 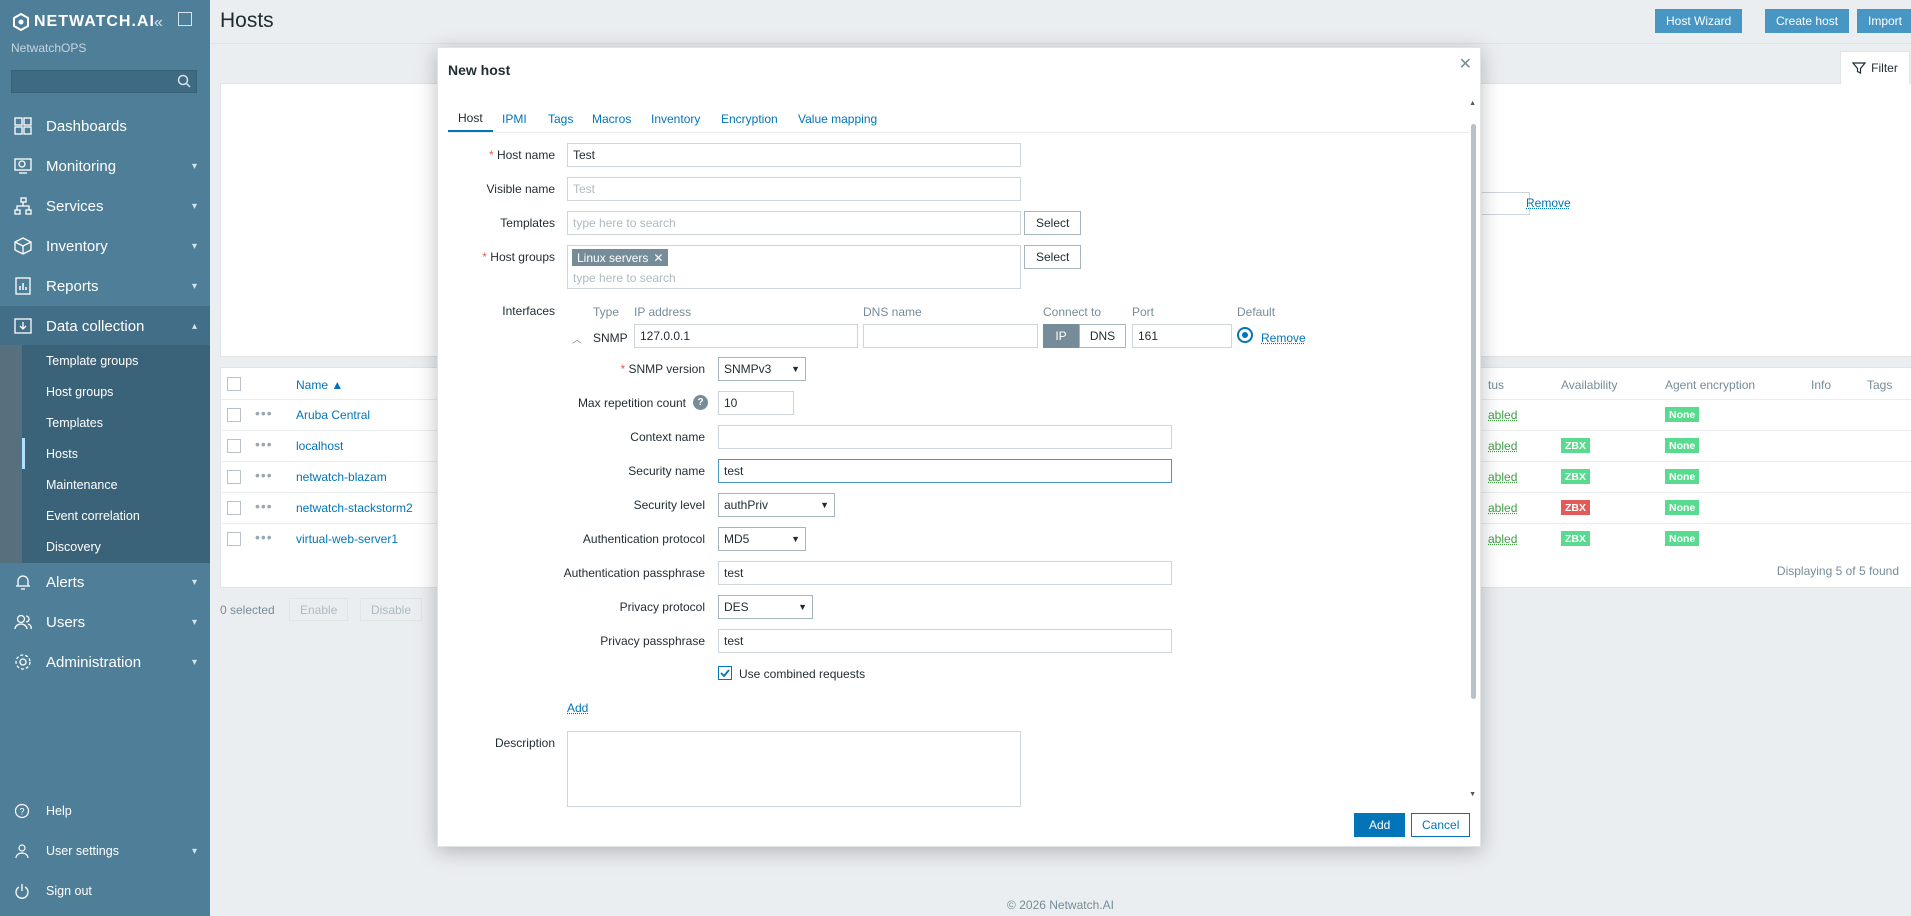 What do you see at coordinates (762, 369) in the screenshot?
I see `snmp-version-select: SNMPv3 ▼` at bounding box center [762, 369].